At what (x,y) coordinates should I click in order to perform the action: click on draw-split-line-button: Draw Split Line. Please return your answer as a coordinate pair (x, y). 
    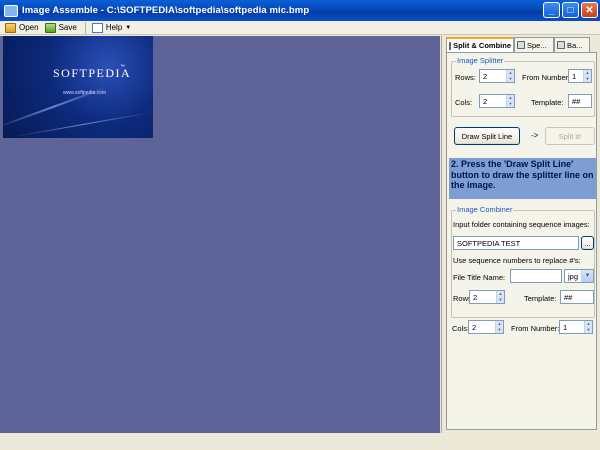
    Looking at the image, I should click on (487, 136).